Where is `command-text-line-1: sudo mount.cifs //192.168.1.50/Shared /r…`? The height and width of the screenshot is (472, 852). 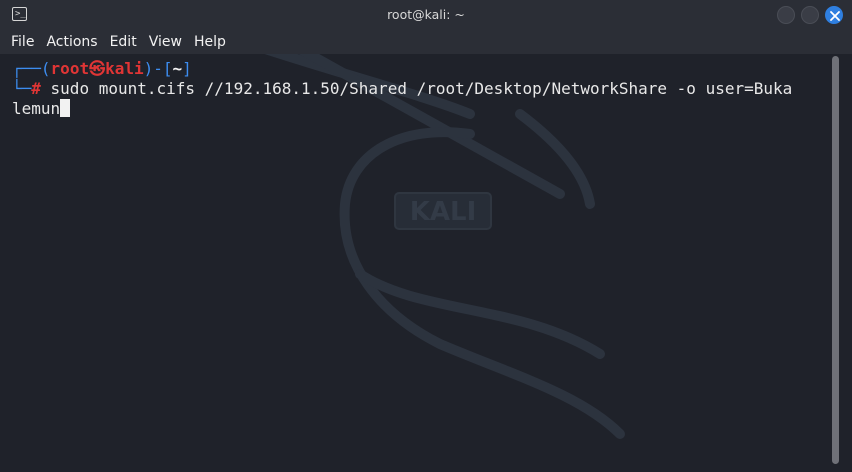 command-text-line-1: sudo mount.cifs //192.168.1.50/Shared /r… is located at coordinates (416, 88).